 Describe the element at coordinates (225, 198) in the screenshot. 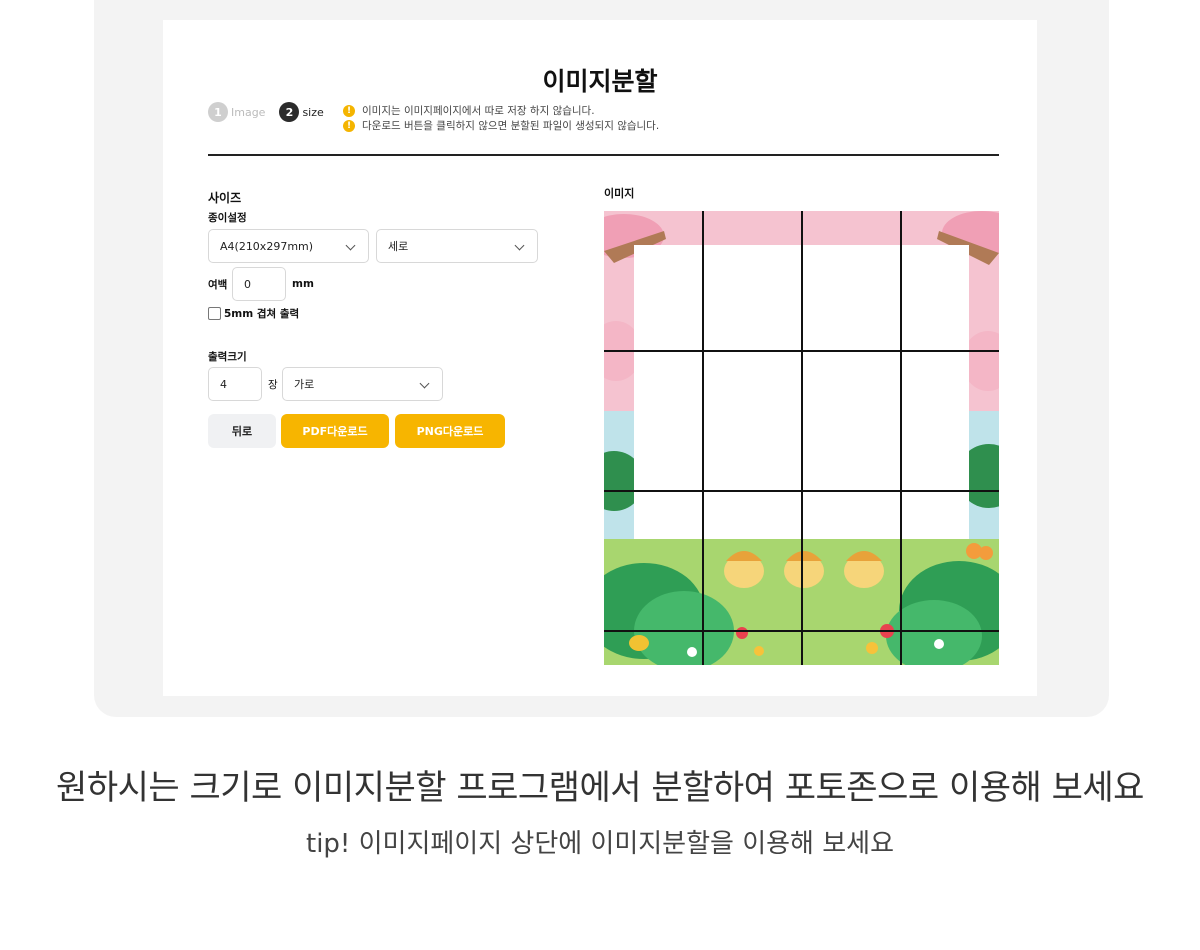

I see `size-heading: 사이즈` at that location.